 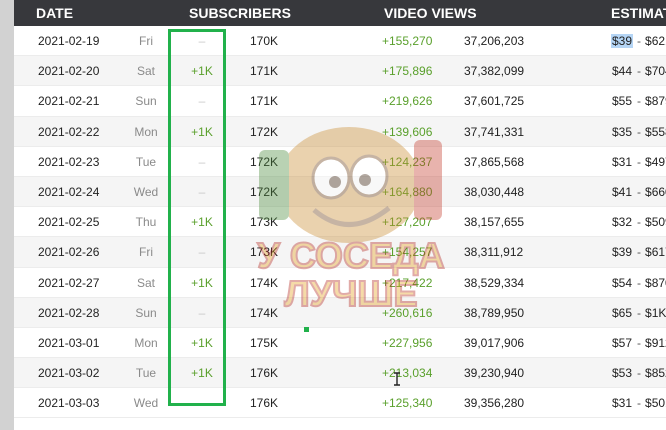 What do you see at coordinates (407, 71) in the screenshot?
I see `row-views-change: +175,896` at bounding box center [407, 71].